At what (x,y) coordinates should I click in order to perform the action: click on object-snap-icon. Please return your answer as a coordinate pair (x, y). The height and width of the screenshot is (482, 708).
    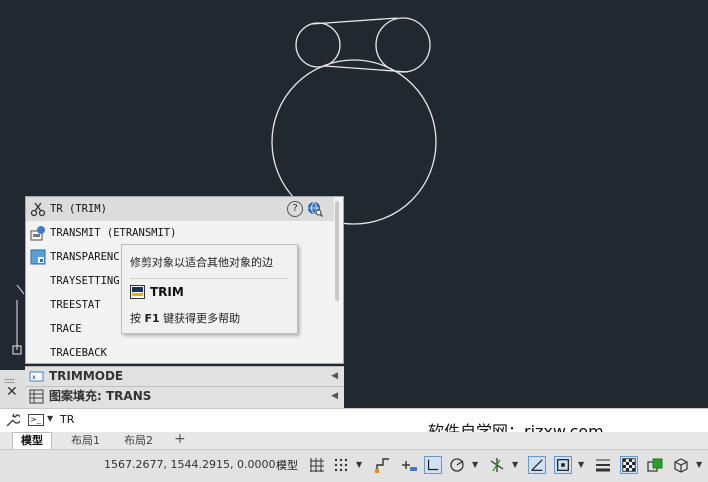
    Looking at the image, I should click on (563, 465).